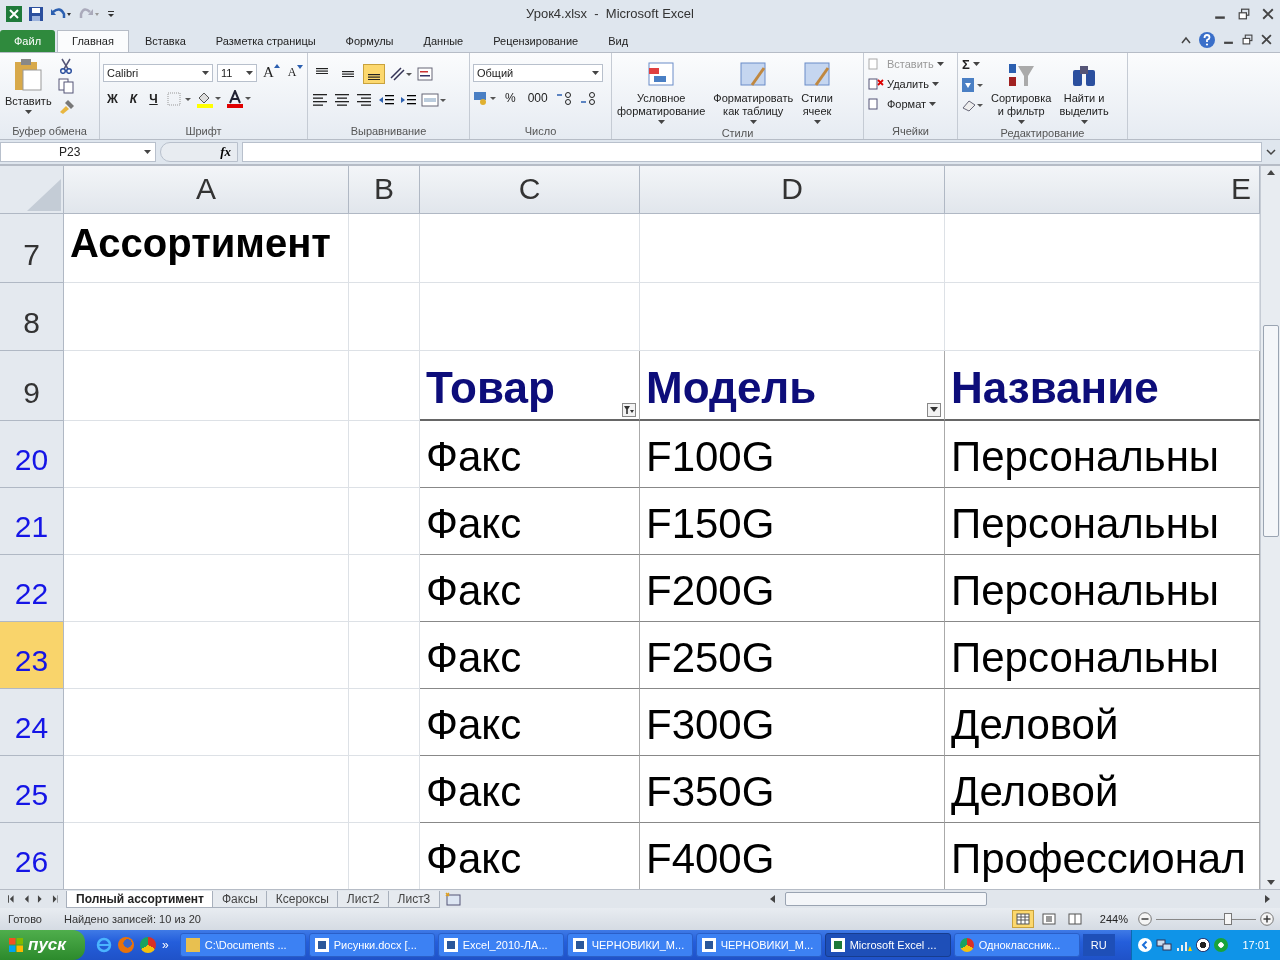 This screenshot has height=960, width=1280. Describe the element at coordinates (973, 64) in the screenshot. I see `autosum-button: Σ` at that location.